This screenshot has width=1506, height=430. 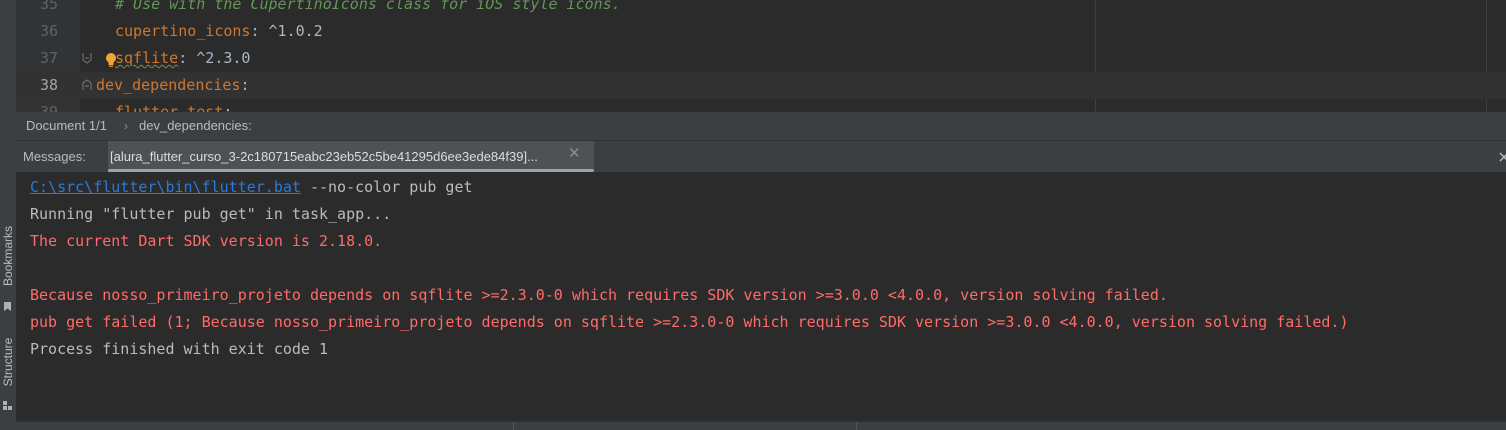 What do you see at coordinates (183, 31) in the screenshot?
I see `yaml-key: cupertino_icons` at bounding box center [183, 31].